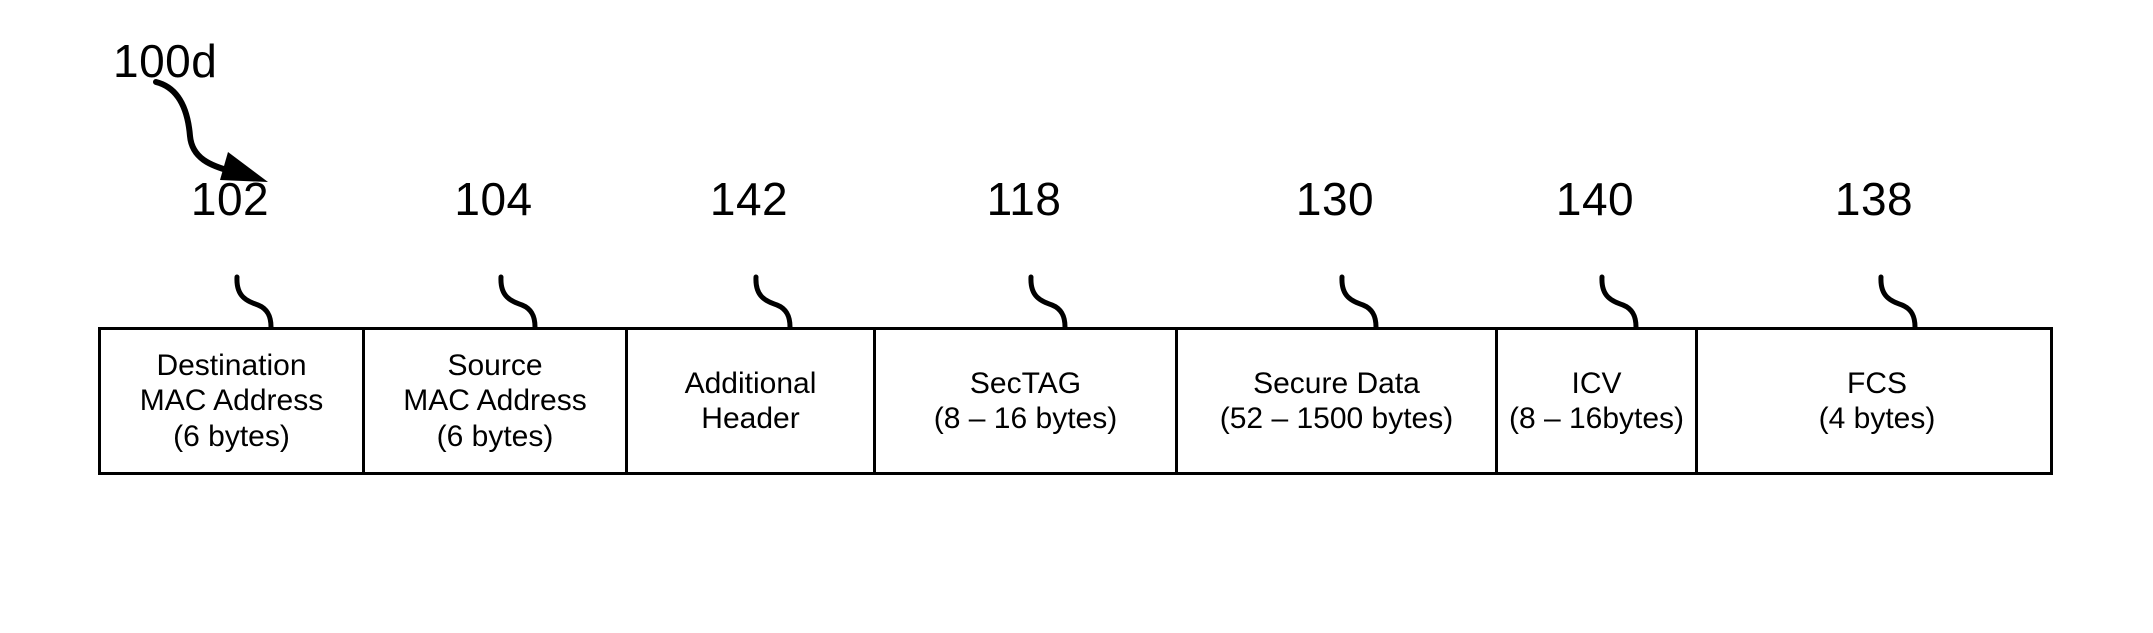 The image size is (2153, 633). I want to click on packet-field-label: (52 – 1500 bytes), so click(1336, 418).